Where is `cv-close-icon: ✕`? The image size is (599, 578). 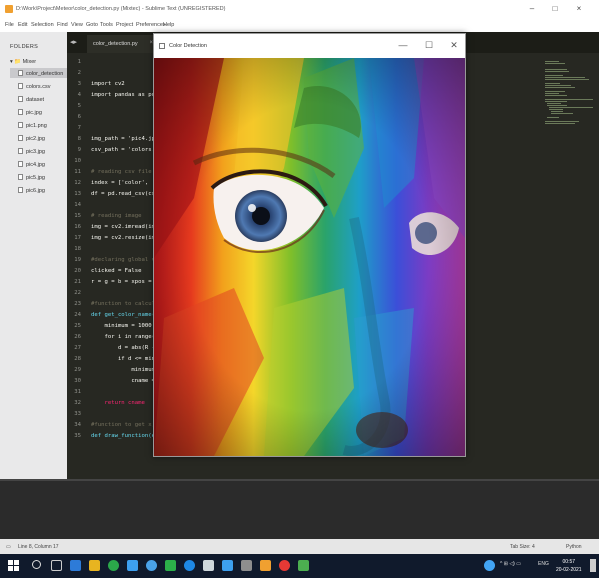 cv-close-icon: ✕ is located at coordinates (454, 45).